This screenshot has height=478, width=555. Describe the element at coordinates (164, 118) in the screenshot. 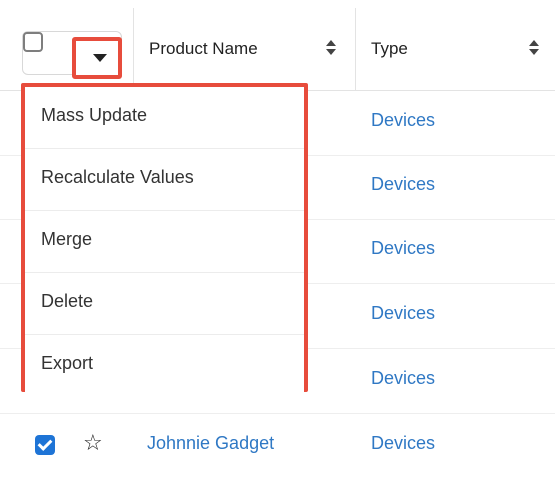

I see `menu-item-mass-update: Mass Update` at that location.